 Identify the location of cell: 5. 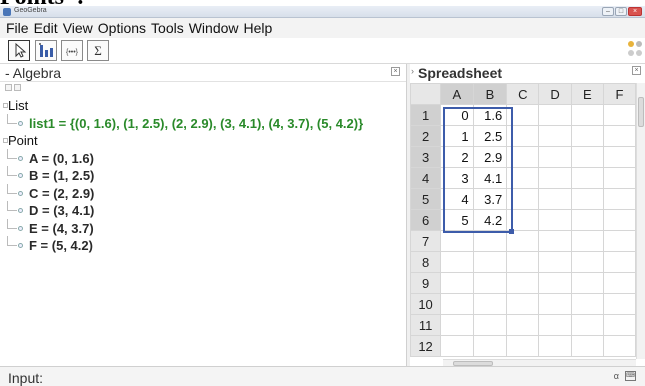
(457, 220).